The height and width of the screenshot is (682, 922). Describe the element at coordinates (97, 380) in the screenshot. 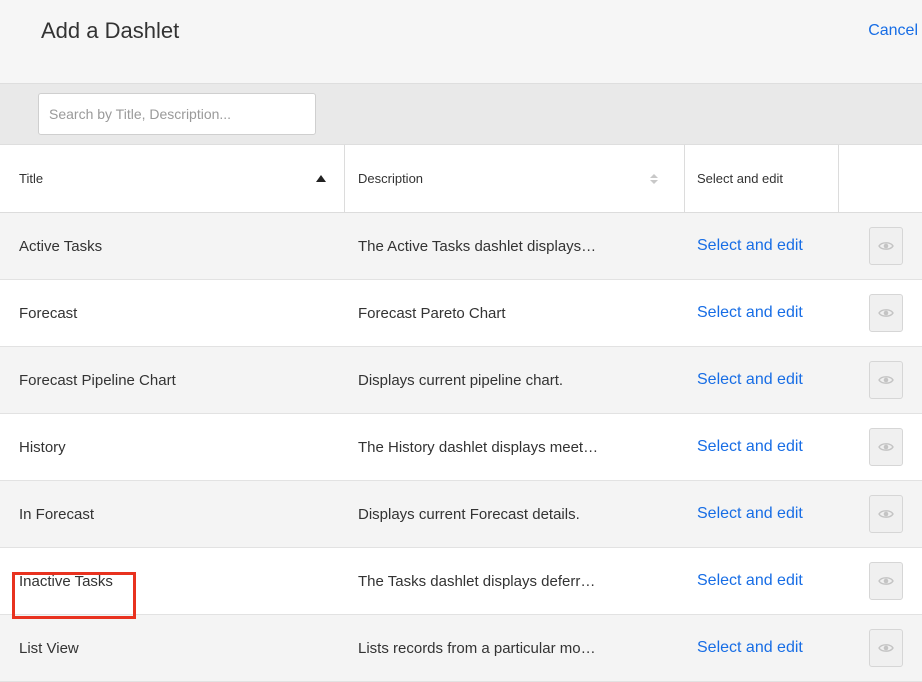

I see `dashlet-title: Forecast Pipeline Chart` at that location.